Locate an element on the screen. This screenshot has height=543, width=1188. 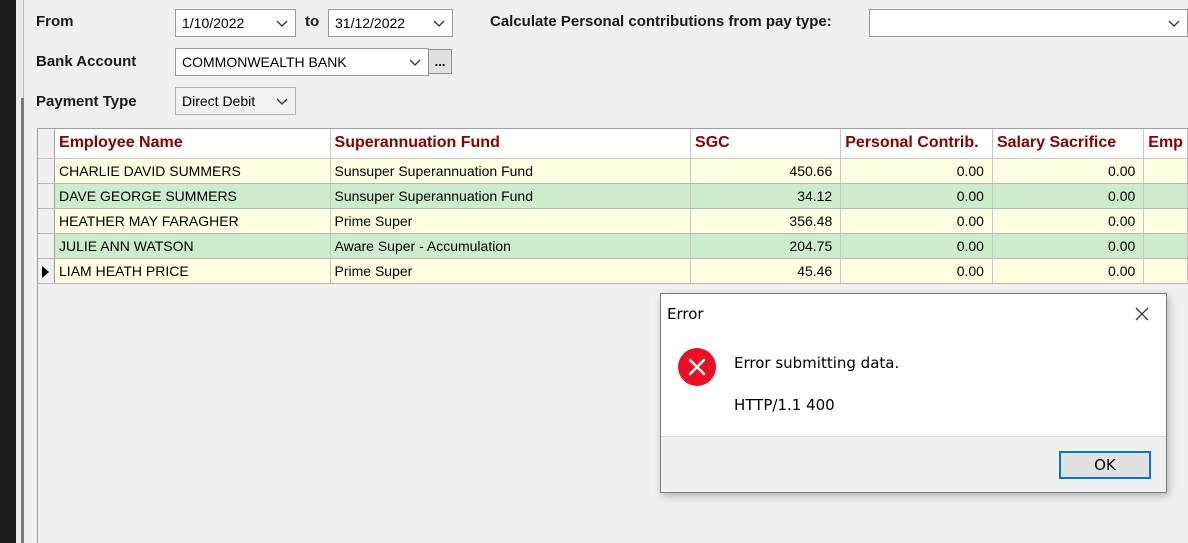
column-header-salary-sacrifice: Salary Sacrifice is located at coordinates (1068, 144).